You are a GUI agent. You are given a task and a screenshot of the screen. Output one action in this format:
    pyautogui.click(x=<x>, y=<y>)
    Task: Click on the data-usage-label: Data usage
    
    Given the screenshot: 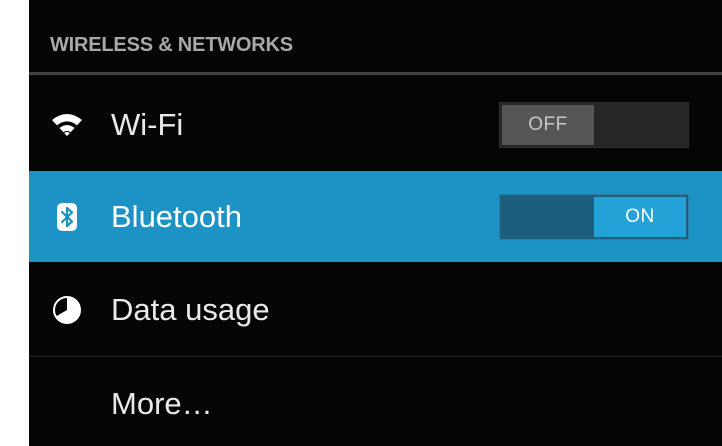 What is the action you would take?
    pyautogui.click(x=190, y=309)
    